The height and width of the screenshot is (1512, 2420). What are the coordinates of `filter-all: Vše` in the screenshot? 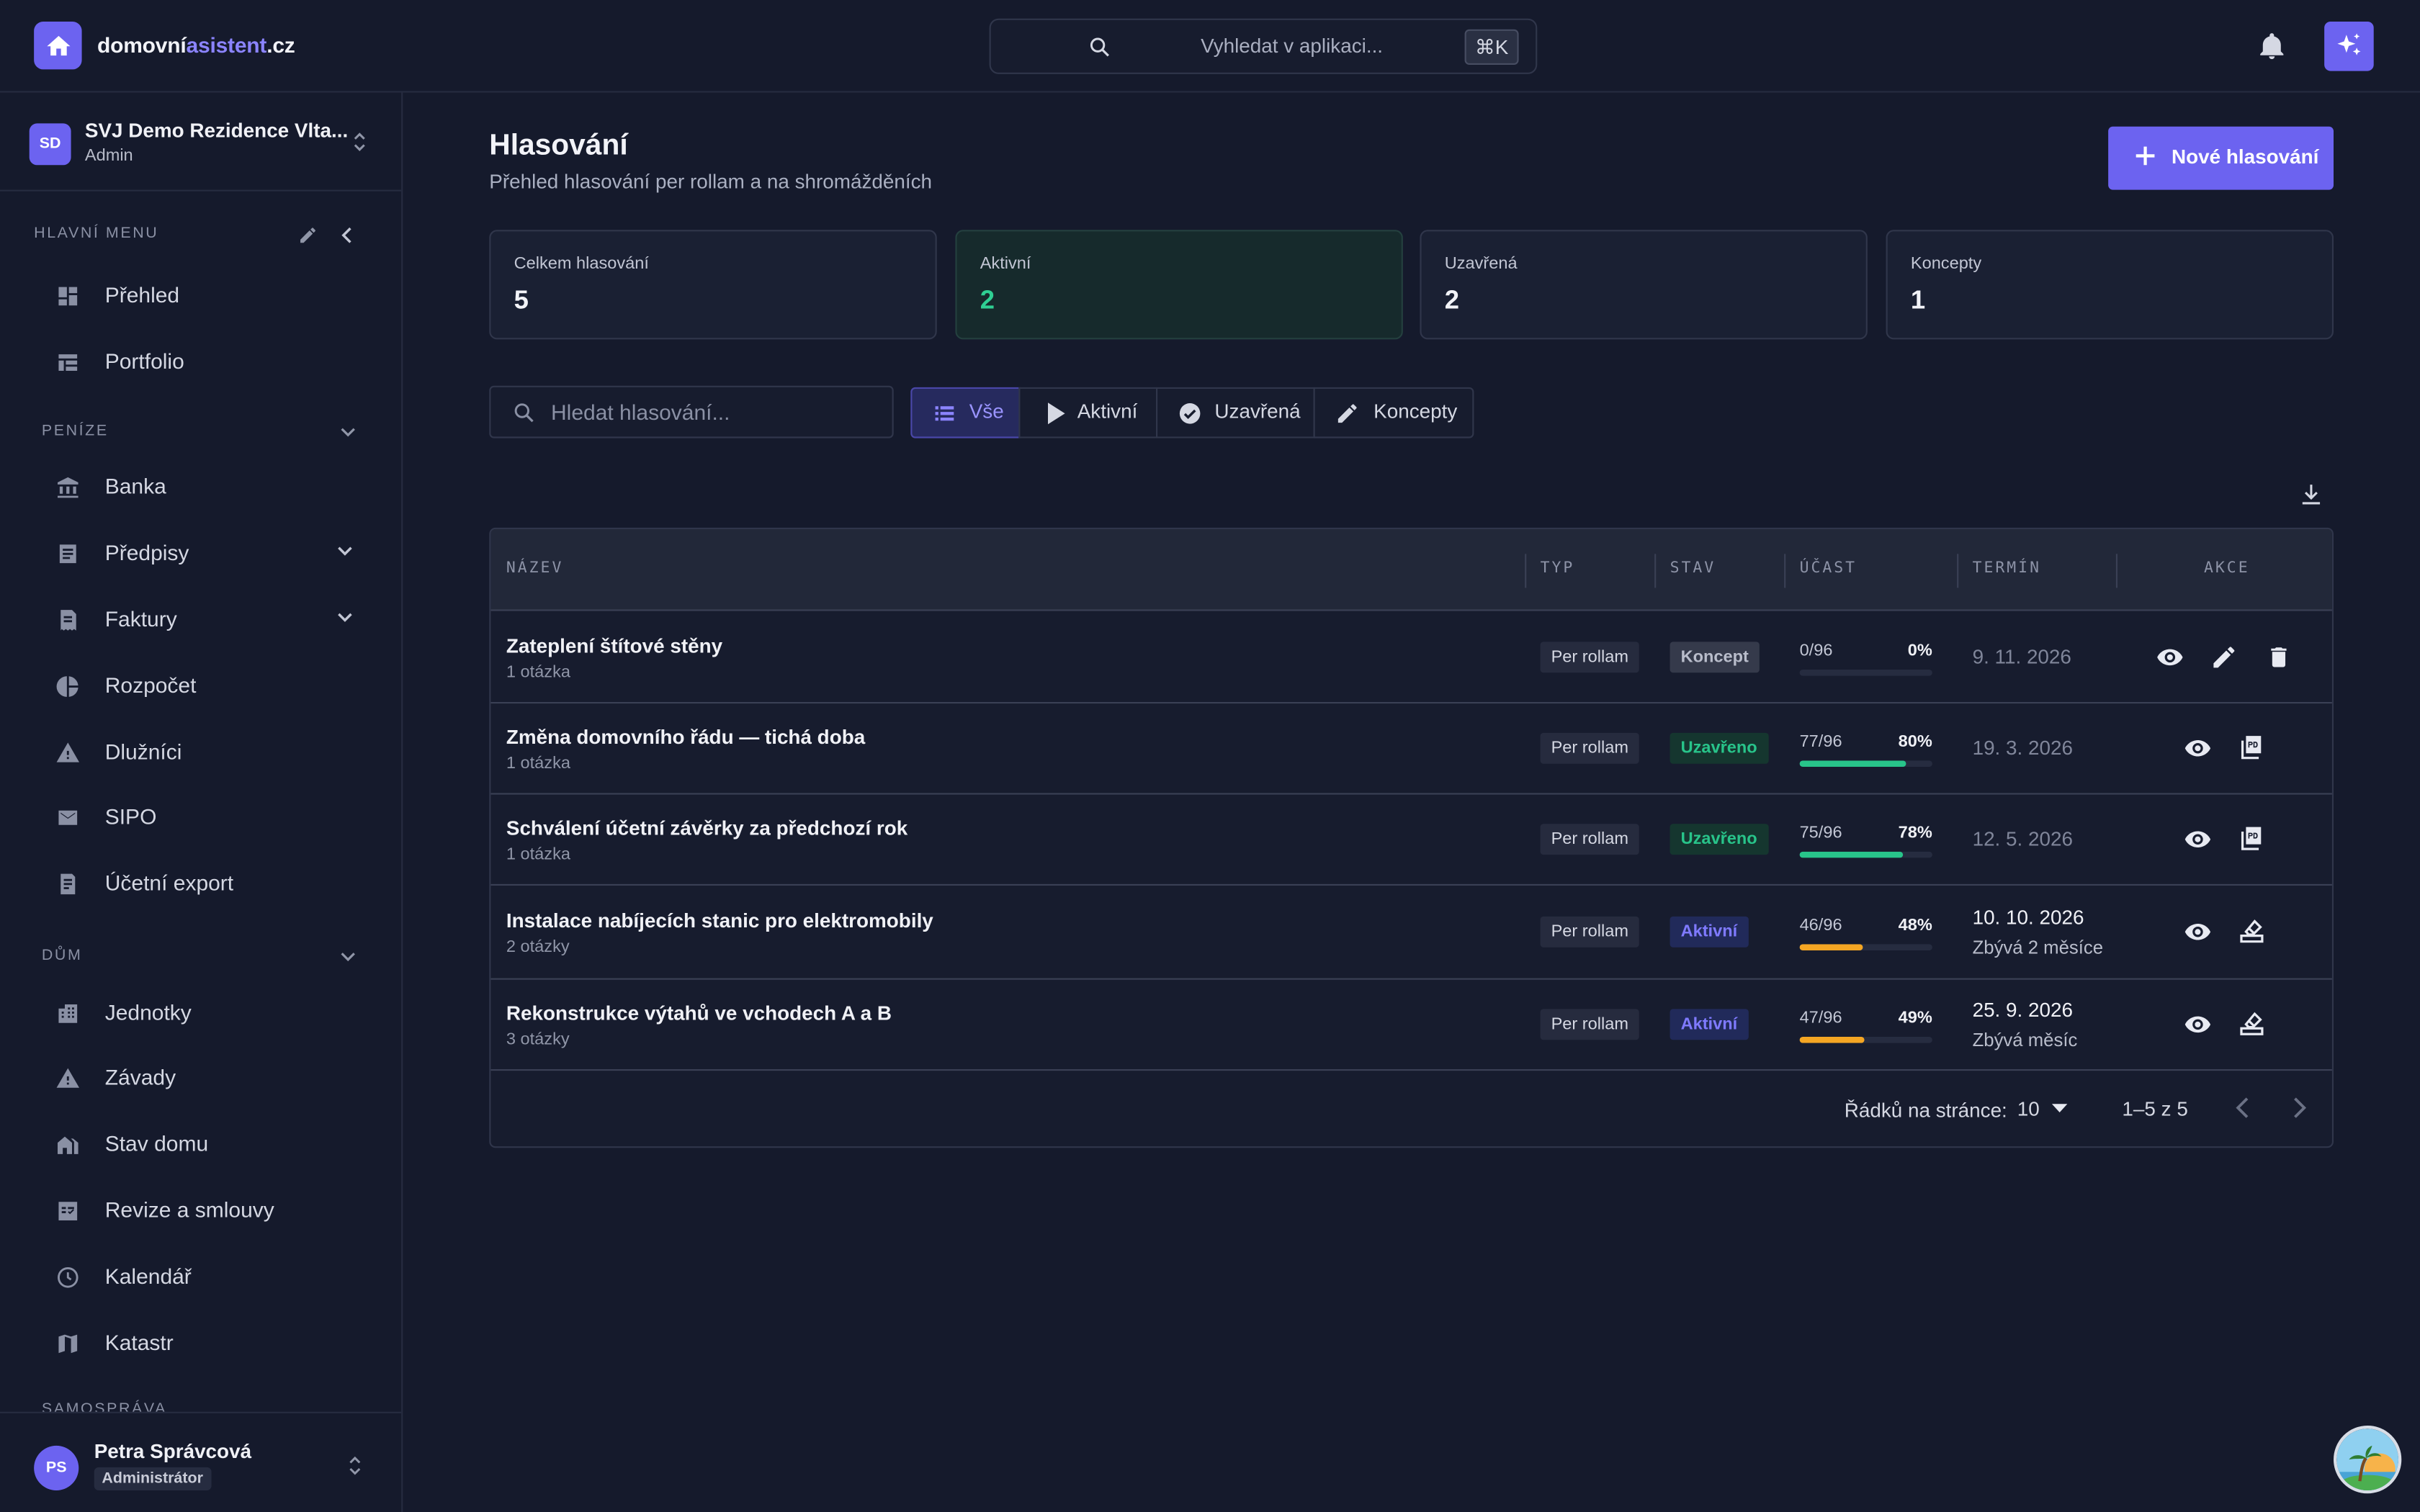 It's located at (966, 412).